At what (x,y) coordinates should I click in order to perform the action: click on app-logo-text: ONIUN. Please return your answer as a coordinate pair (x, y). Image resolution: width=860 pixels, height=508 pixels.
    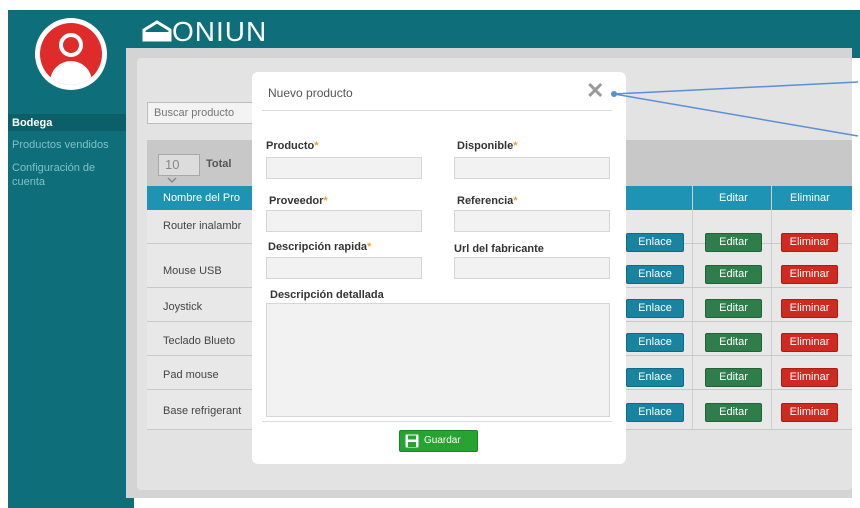
    Looking at the image, I should click on (220, 31).